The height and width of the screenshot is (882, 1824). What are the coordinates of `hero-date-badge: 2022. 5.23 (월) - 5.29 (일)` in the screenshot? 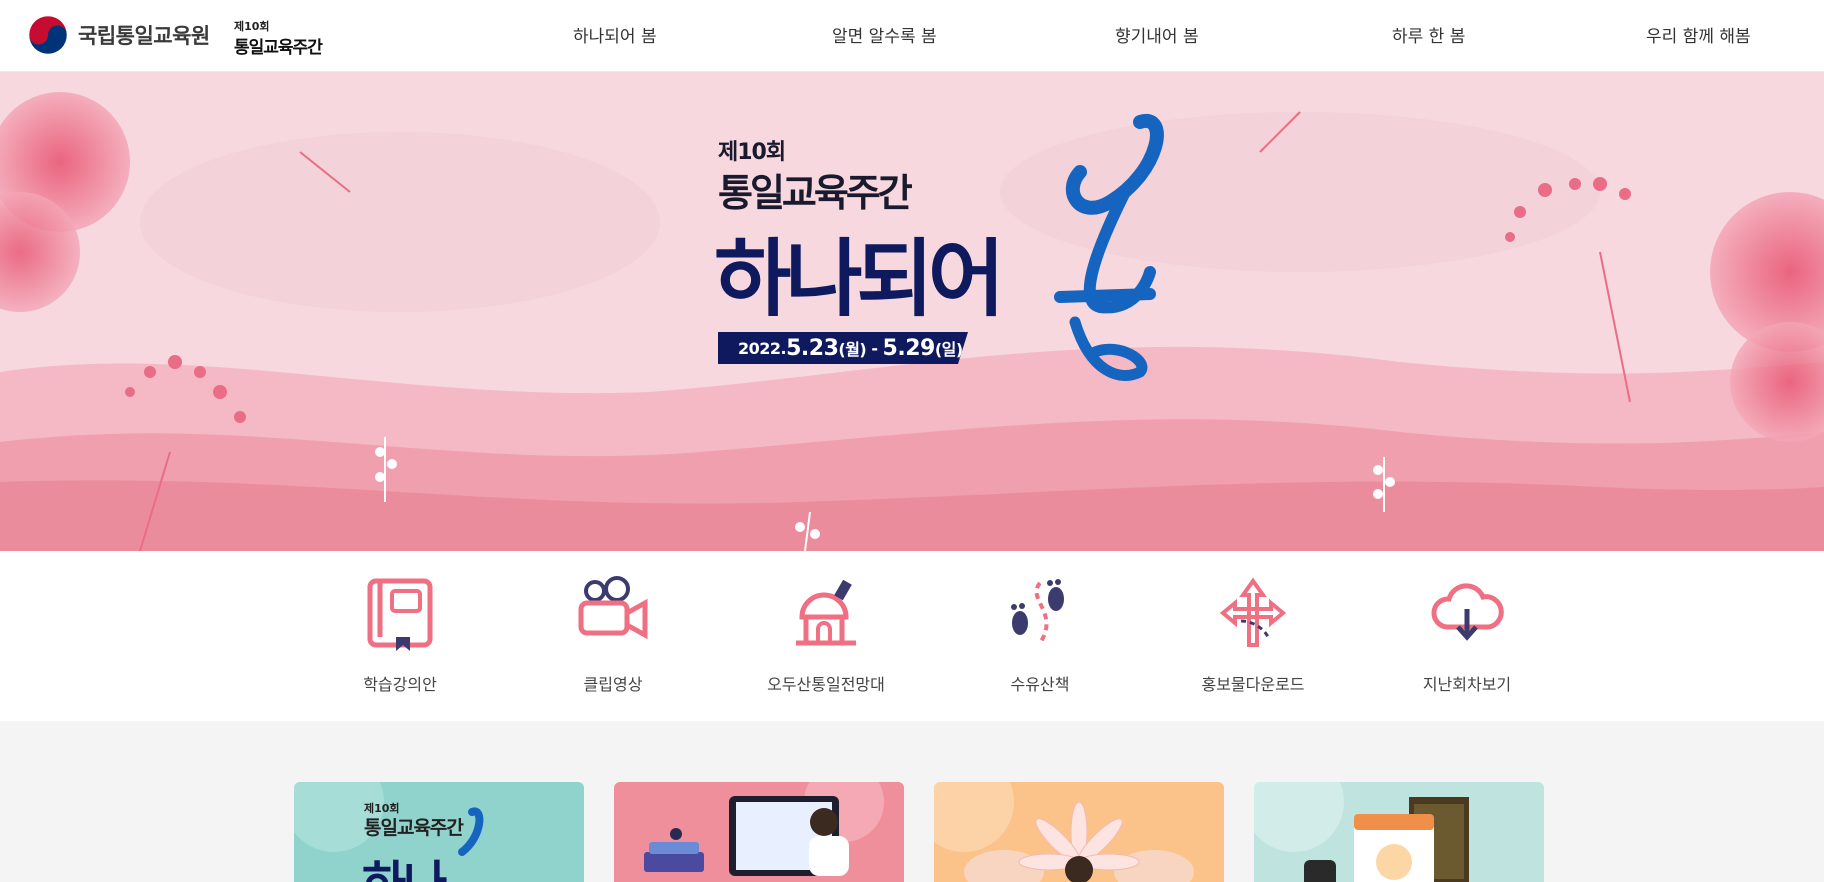 It's located at (843, 348).